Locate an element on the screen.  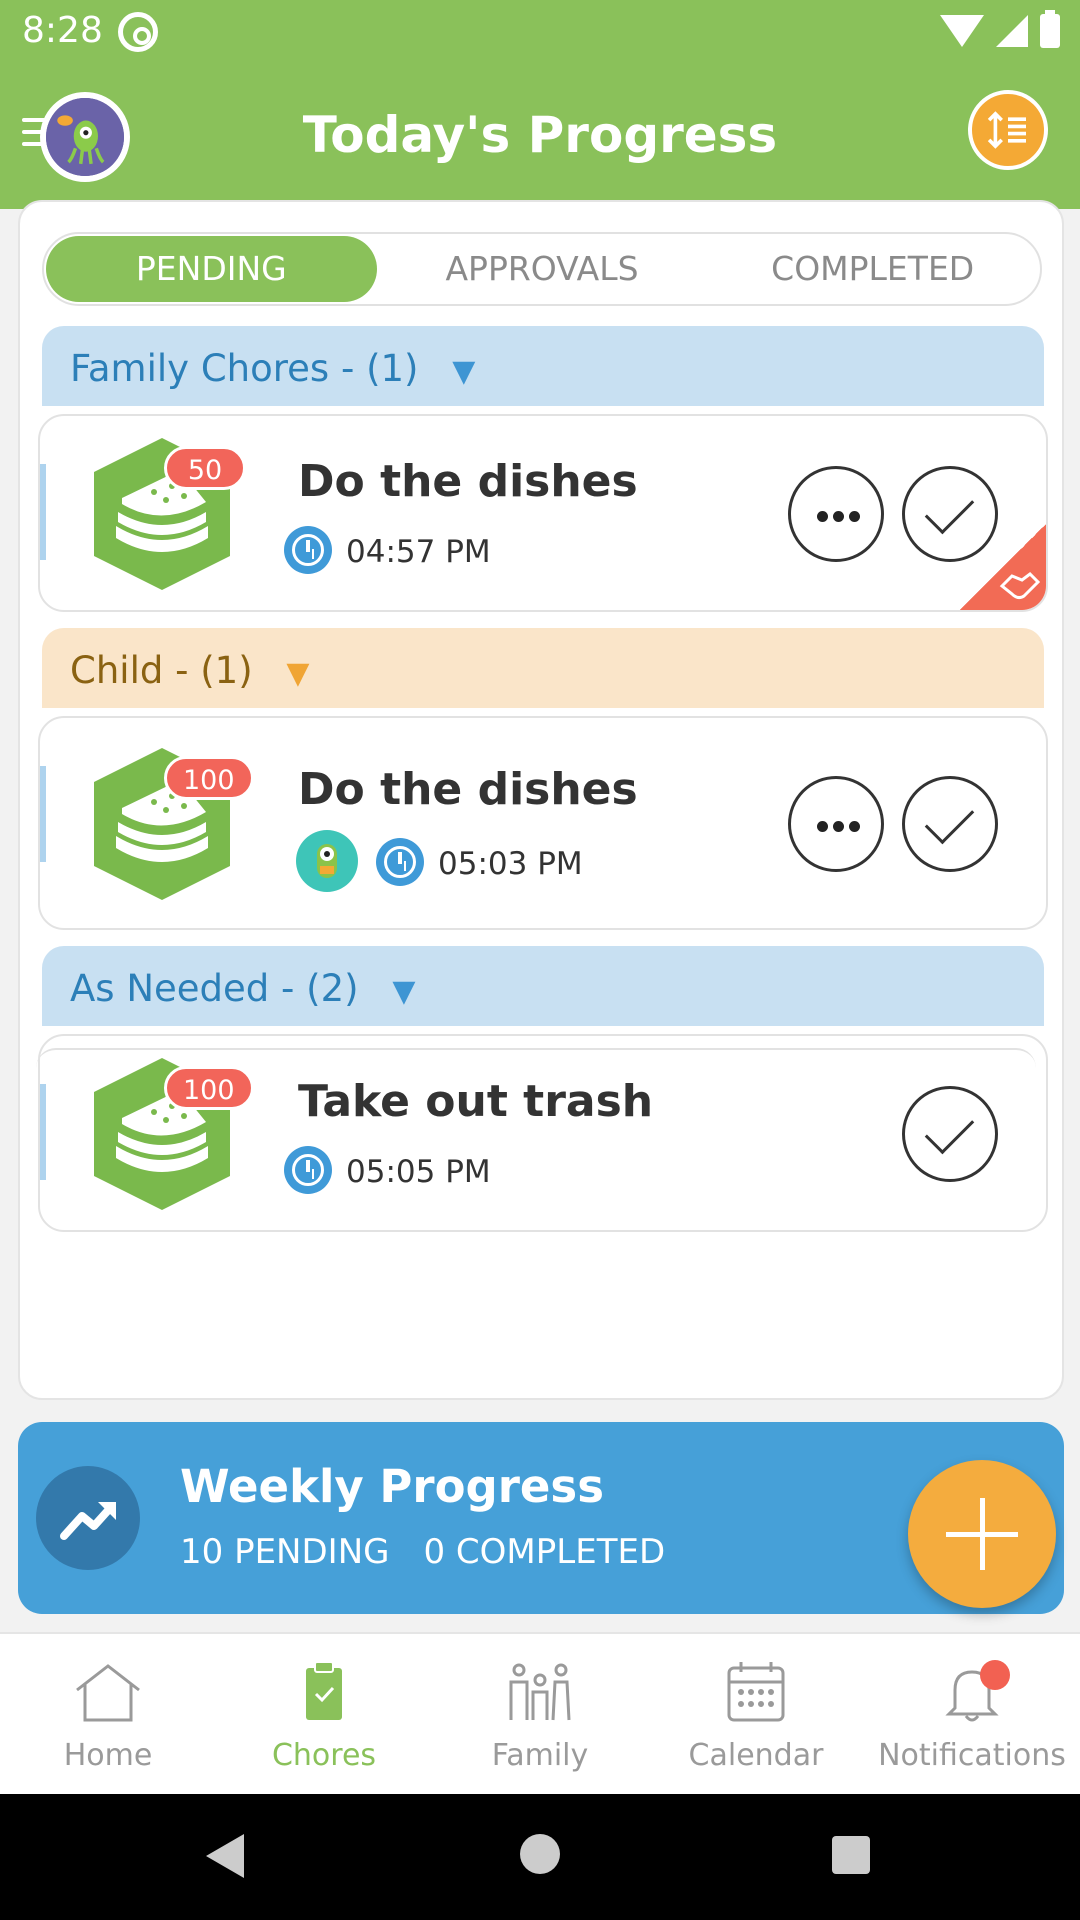
weekly-stats: 10 PENDING 0 COMPLETED is located at coordinates (422, 1552).